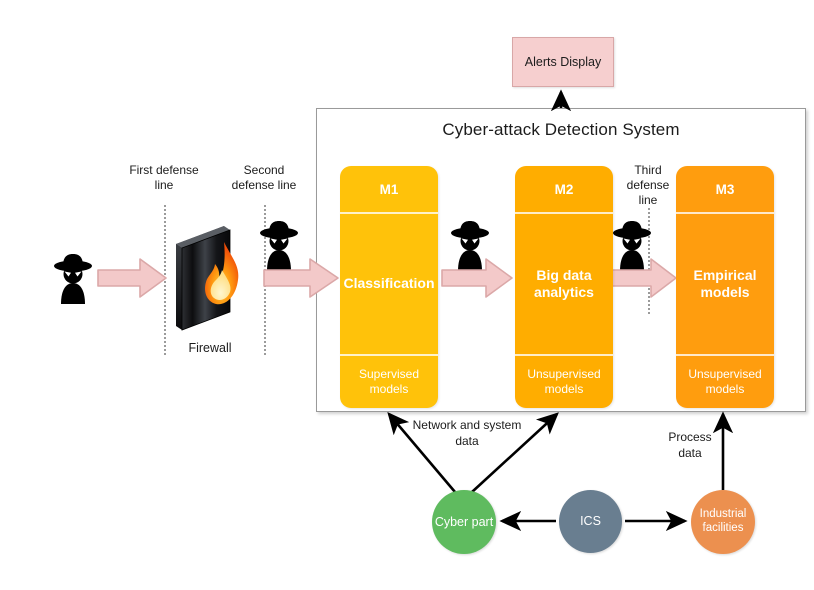 The image size is (814, 590). Describe the element at coordinates (389, 381) in the screenshot. I see `module-m1-subtitle: Supervised models` at that location.